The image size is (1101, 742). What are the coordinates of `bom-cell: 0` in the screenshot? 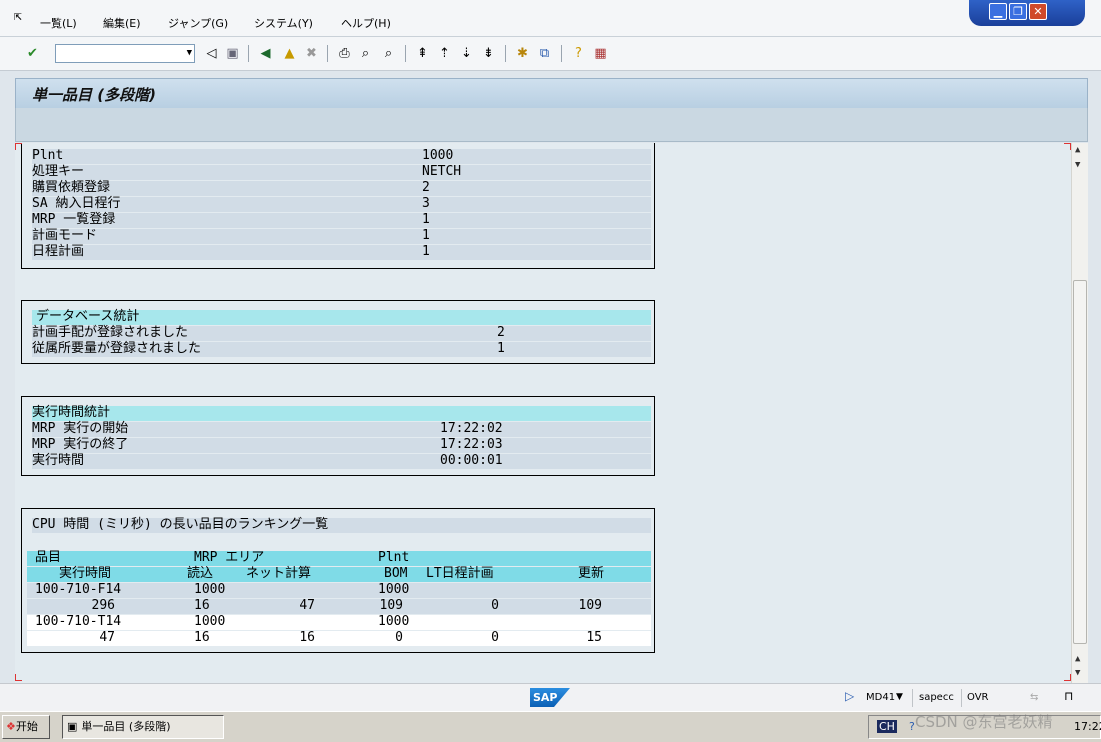 It's located at (399, 637).